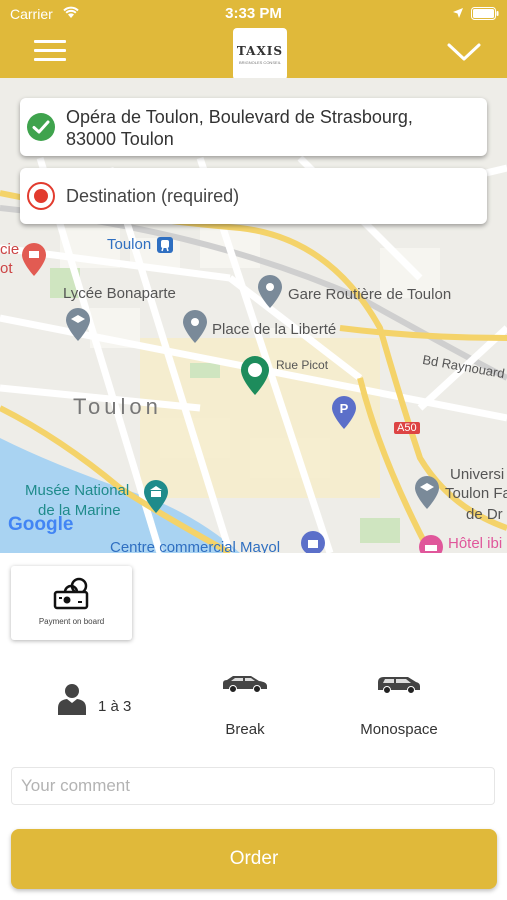  I want to click on destination-placeholder: Destination (required), so click(153, 196).